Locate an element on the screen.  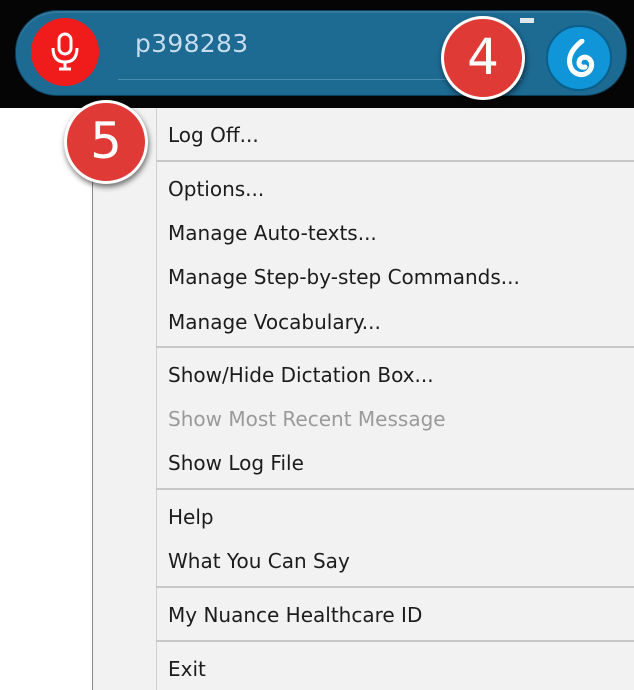
dragon-logo-icon is located at coordinates (581, 58).